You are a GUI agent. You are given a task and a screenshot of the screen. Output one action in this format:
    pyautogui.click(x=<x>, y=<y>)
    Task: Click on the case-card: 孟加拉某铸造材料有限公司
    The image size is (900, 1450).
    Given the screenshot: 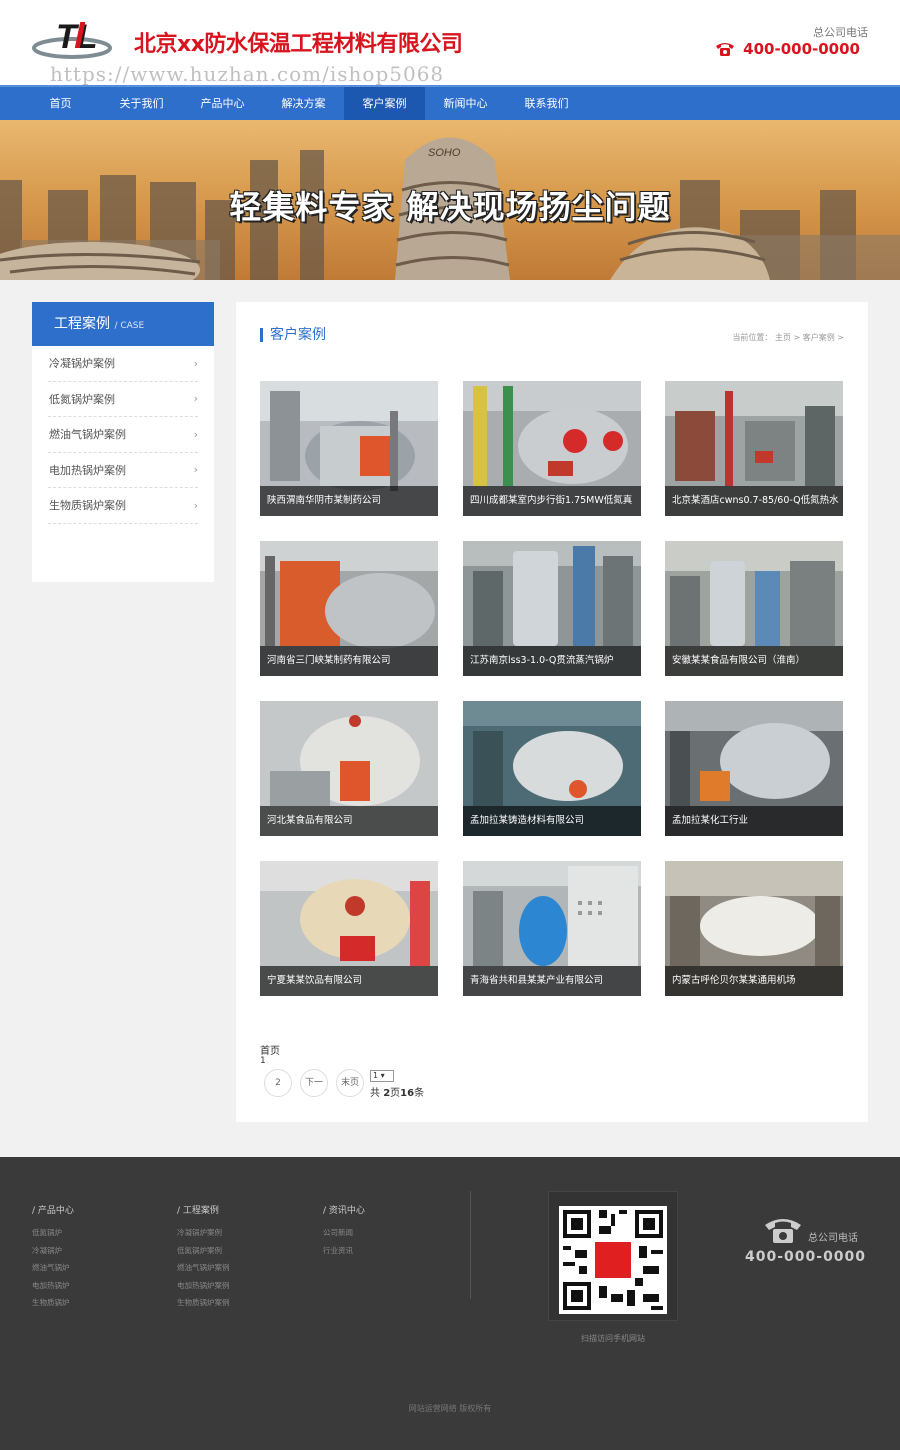 What is the action you would take?
    pyautogui.click(x=552, y=768)
    